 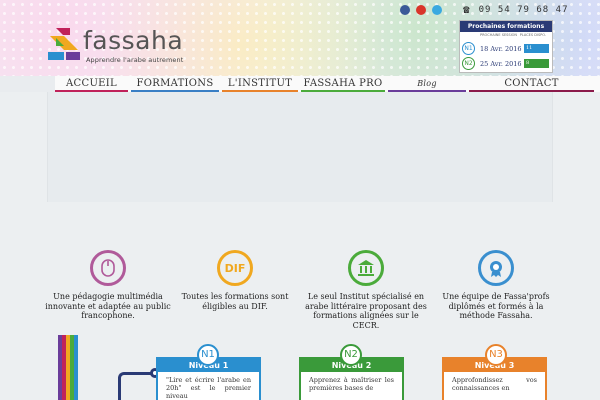 I want to click on col-seats-label: PLACES DISPO., so click(x=532, y=35).